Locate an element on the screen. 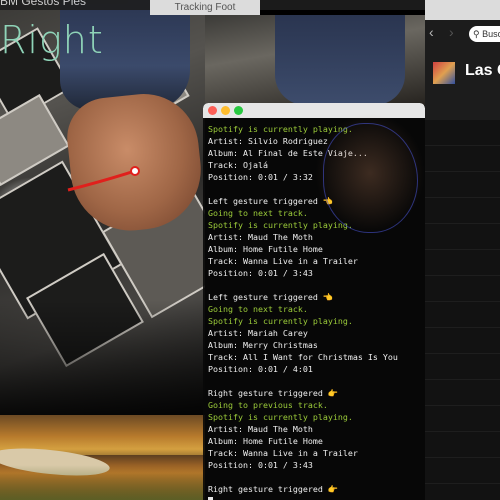 This screenshot has height=500, width=500. terminal-line: Track: All I Want for Christmas Is You is located at coordinates (303, 357).